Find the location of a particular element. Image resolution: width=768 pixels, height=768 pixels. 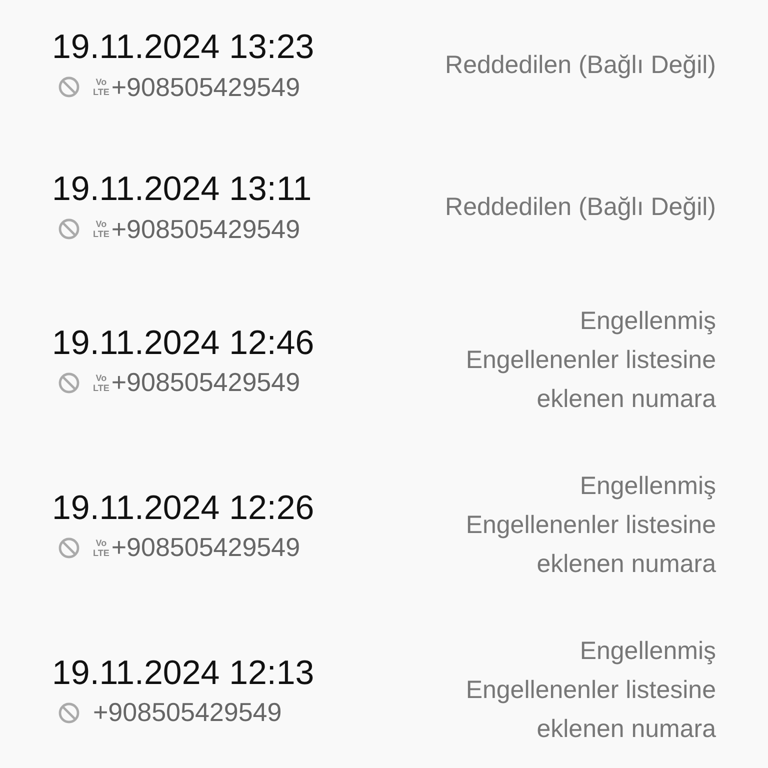

call-datetime: 19.11.2024 12:46 is located at coordinates (183, 343).